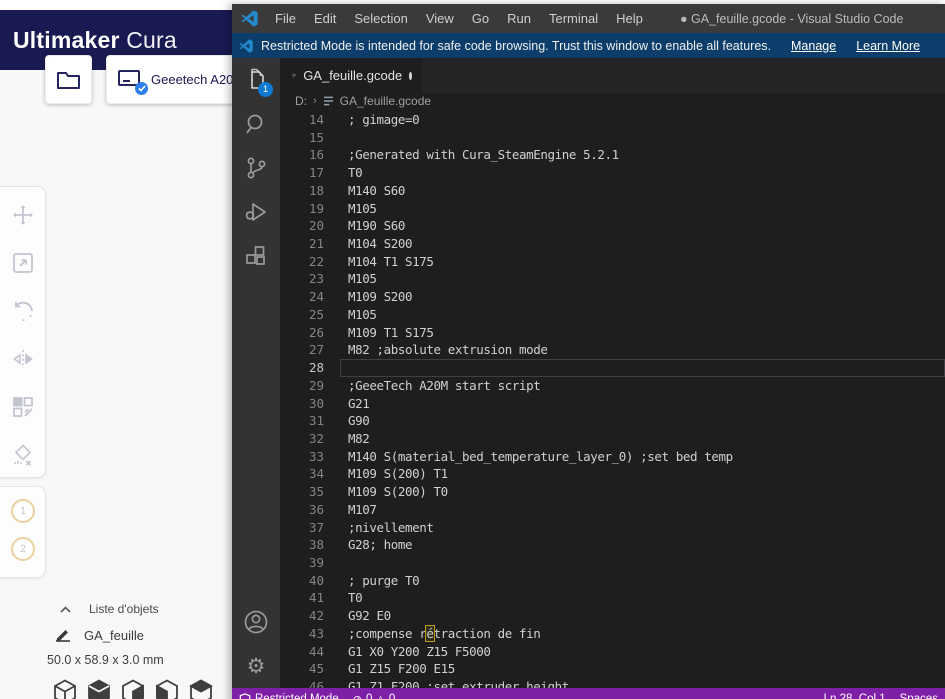 Image resolution: width=945 pixels, height=699 pixels. What do you see at coordinates (377, 190) in the screenshot?
I see `line-text: M140 S60` at bounding box center [377, 190].